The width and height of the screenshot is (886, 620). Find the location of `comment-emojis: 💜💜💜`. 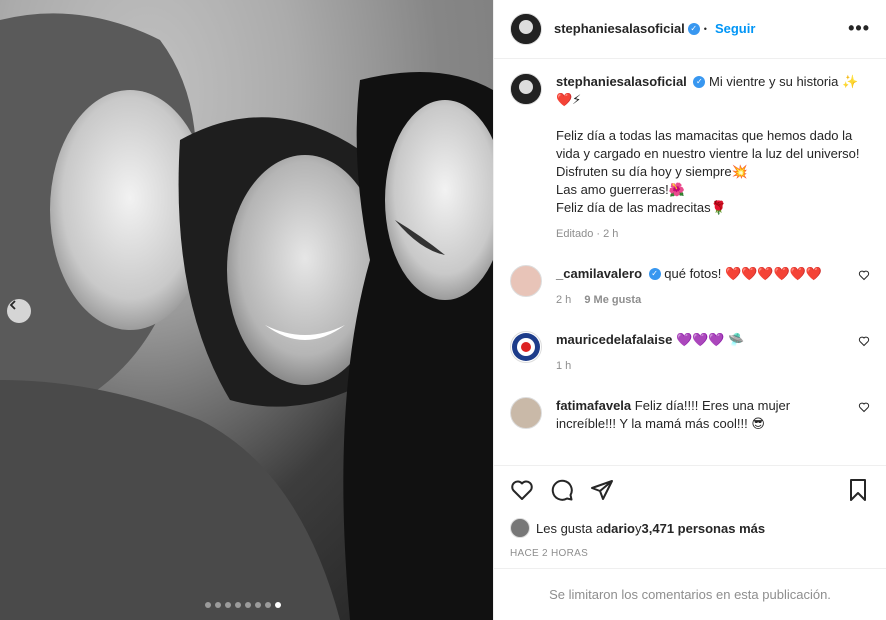

comment-emojis: 💜💜💜 is located at coordinates (700, 339).